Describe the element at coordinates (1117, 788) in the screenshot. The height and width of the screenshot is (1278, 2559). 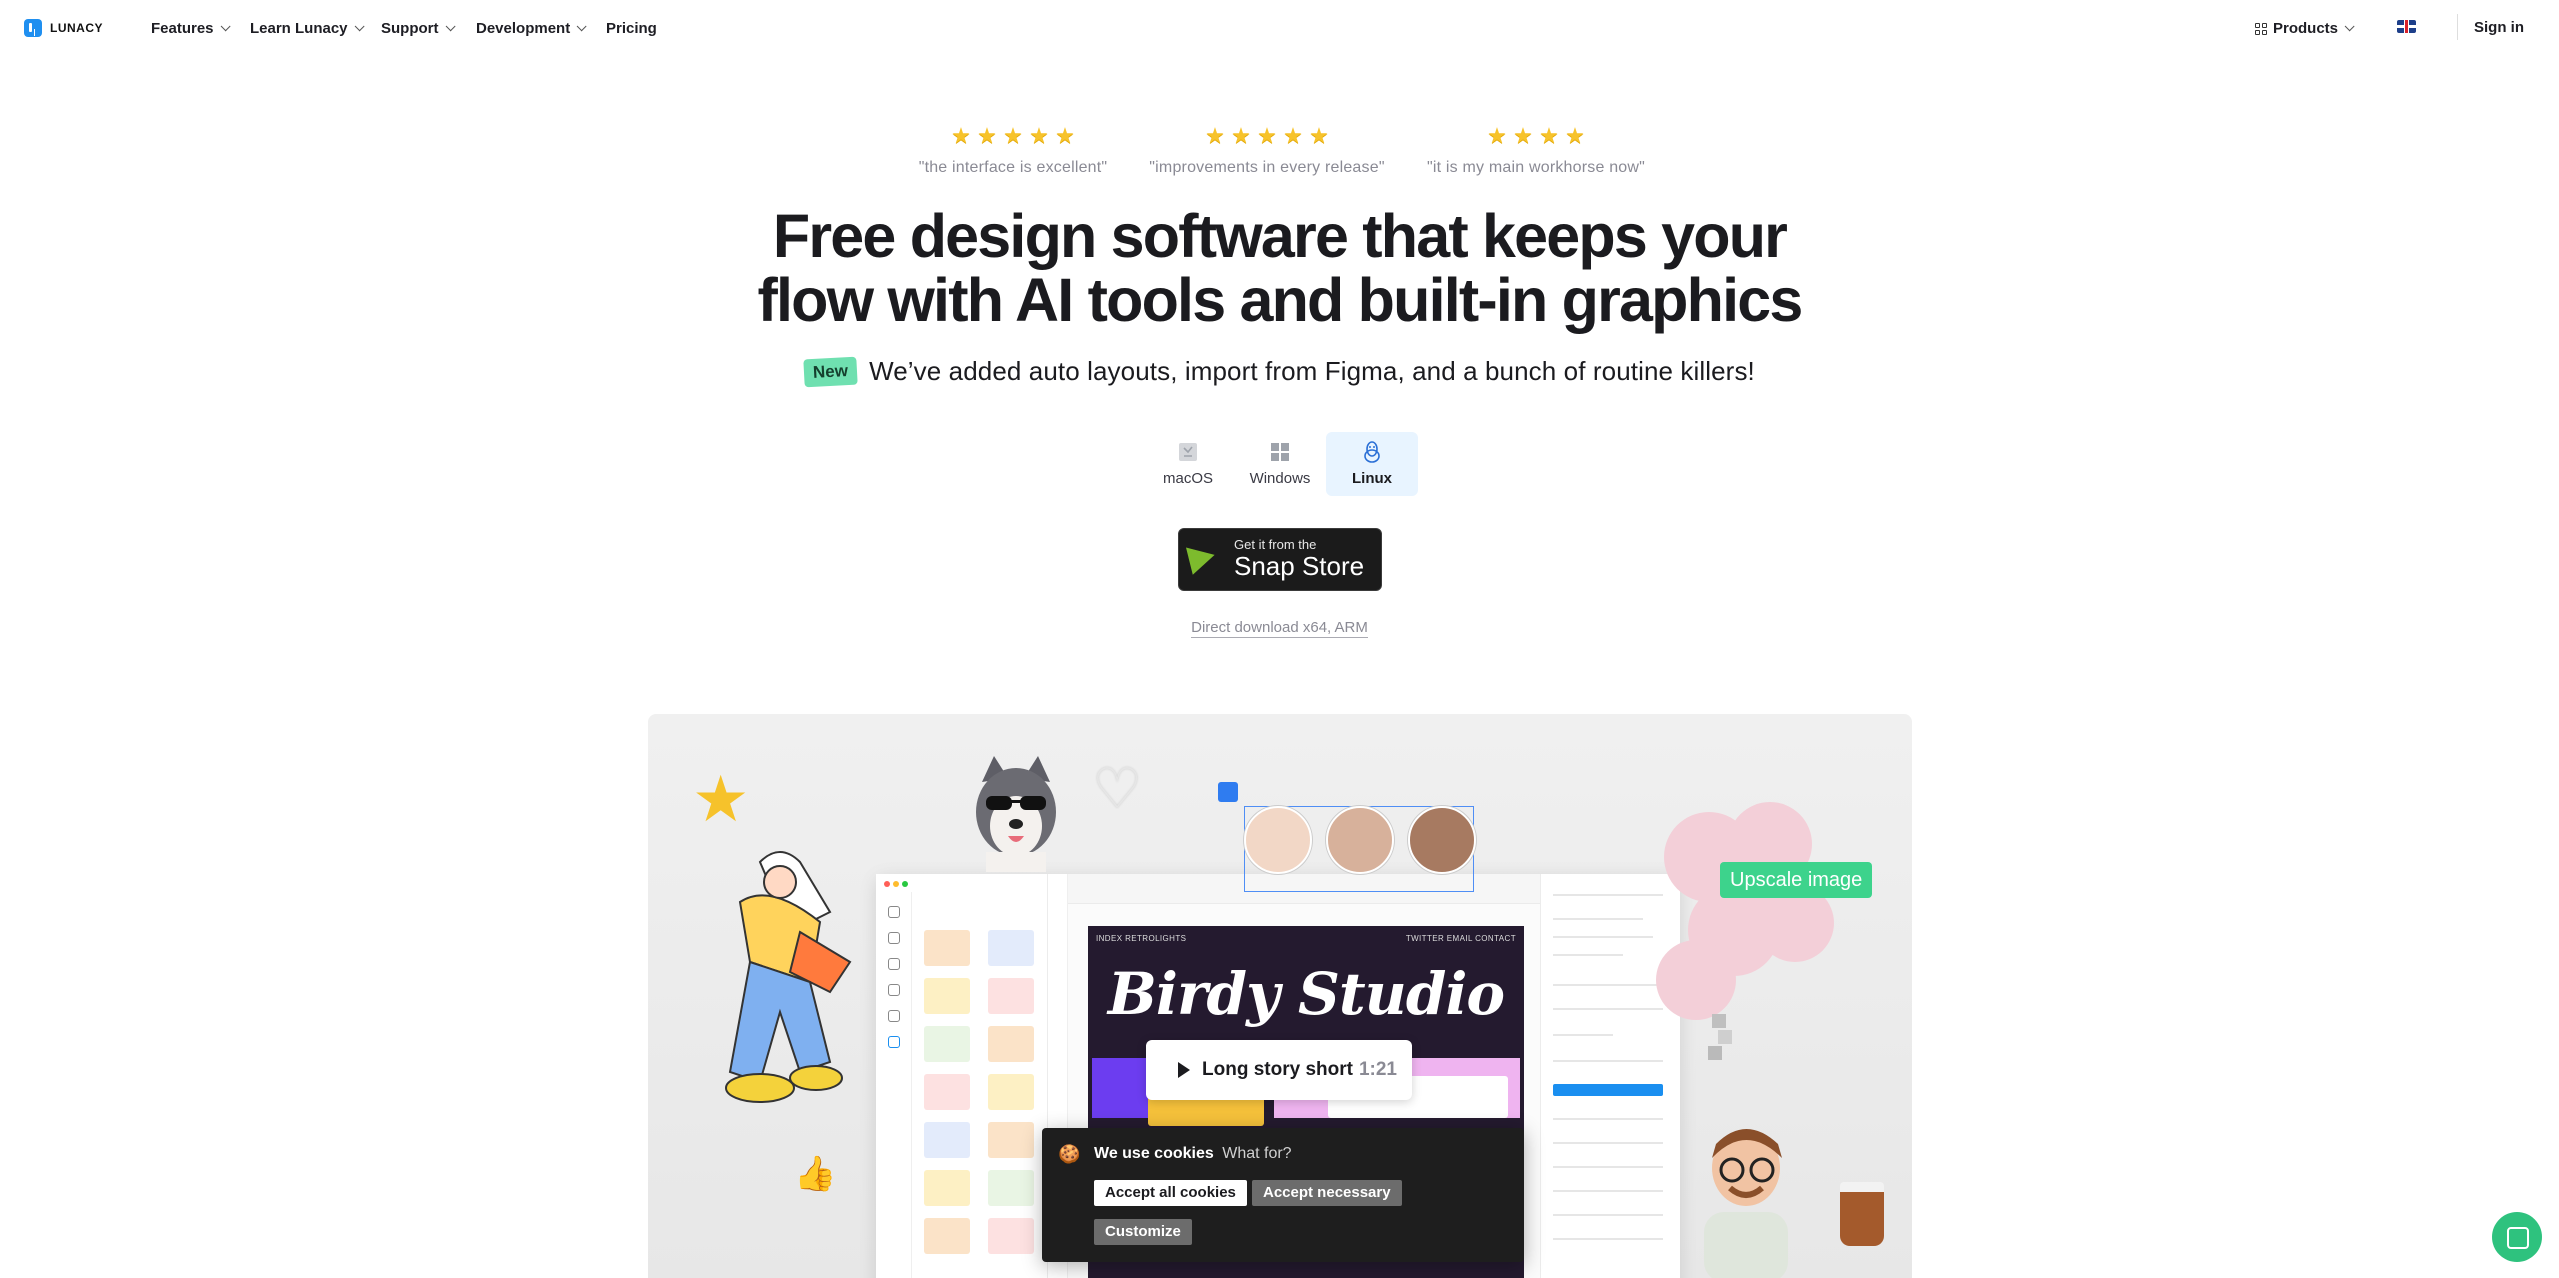
I see `heart-illustration: ♡` at that location.